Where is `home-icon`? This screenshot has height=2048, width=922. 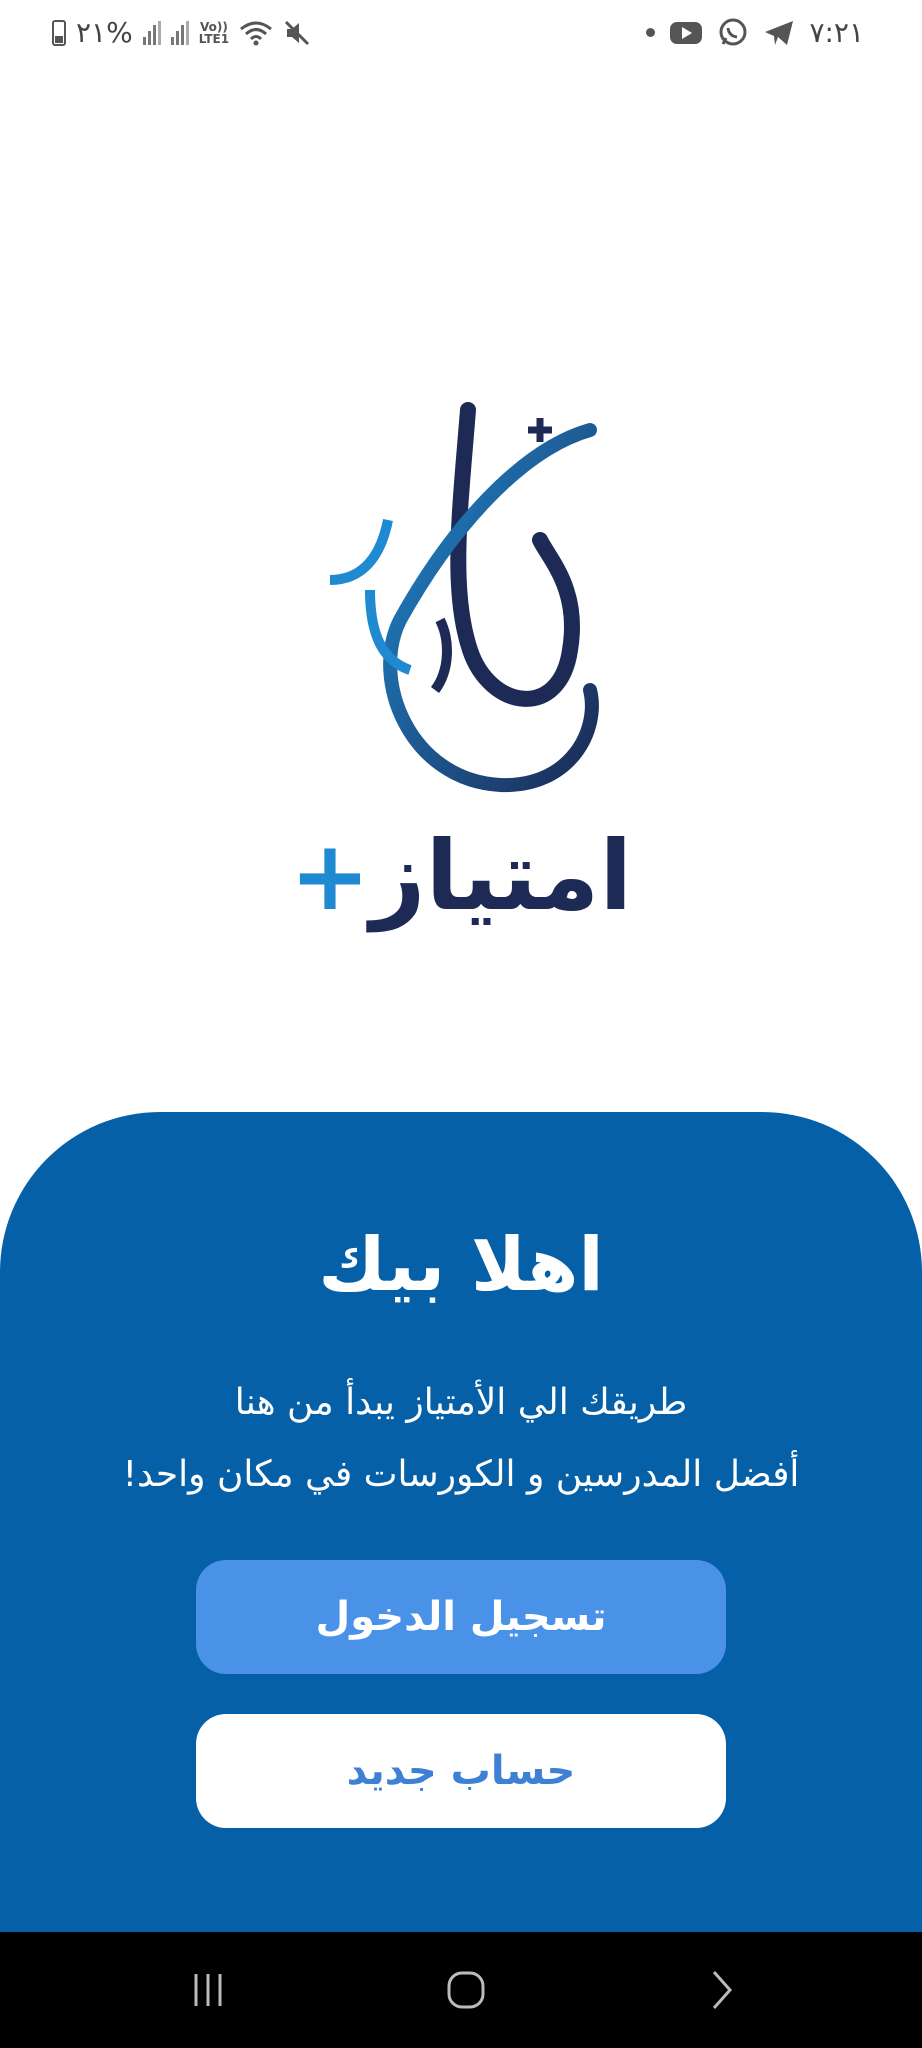 home-icon is located at coordinates (466, 1990).